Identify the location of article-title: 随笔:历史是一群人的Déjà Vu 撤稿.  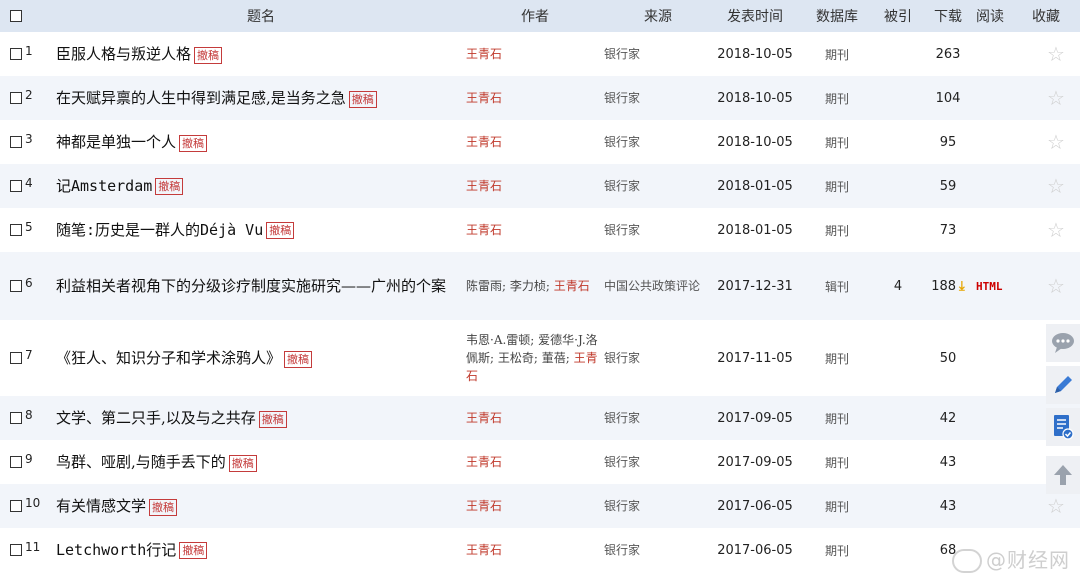
(261, 230).